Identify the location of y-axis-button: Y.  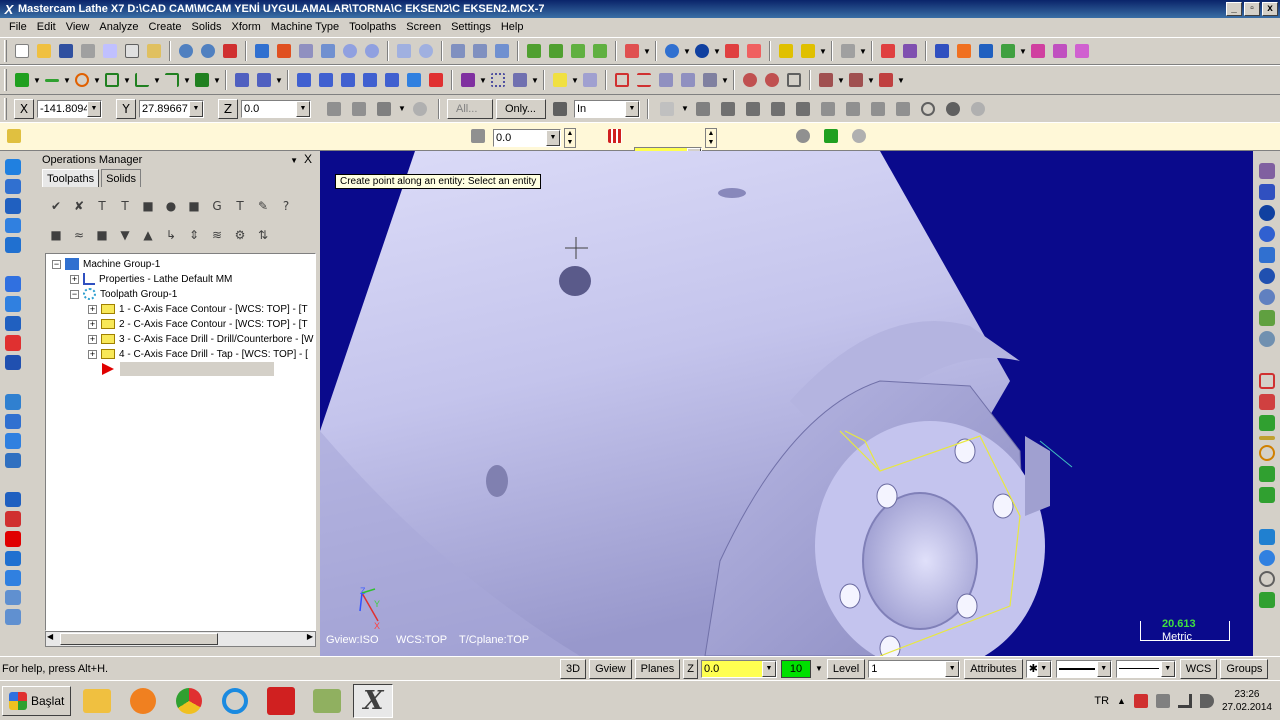
(126, 108).